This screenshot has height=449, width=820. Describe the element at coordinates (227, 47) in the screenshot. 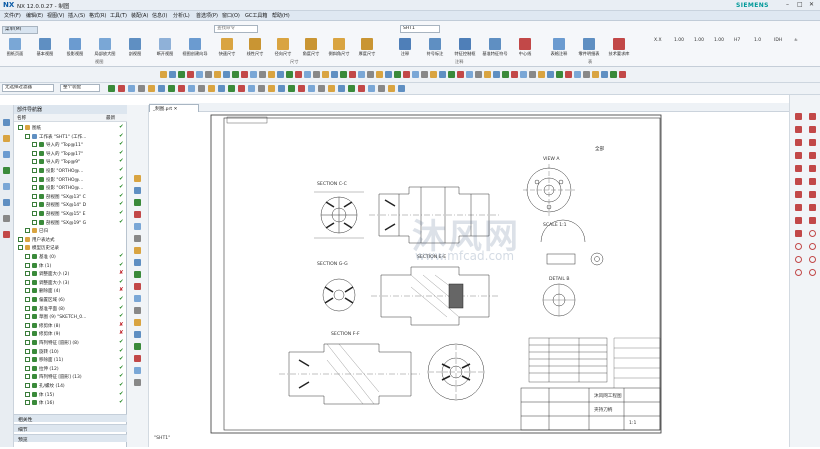

I see `ribbon-btn-rapid-dim: 快速尺寸` at that location.